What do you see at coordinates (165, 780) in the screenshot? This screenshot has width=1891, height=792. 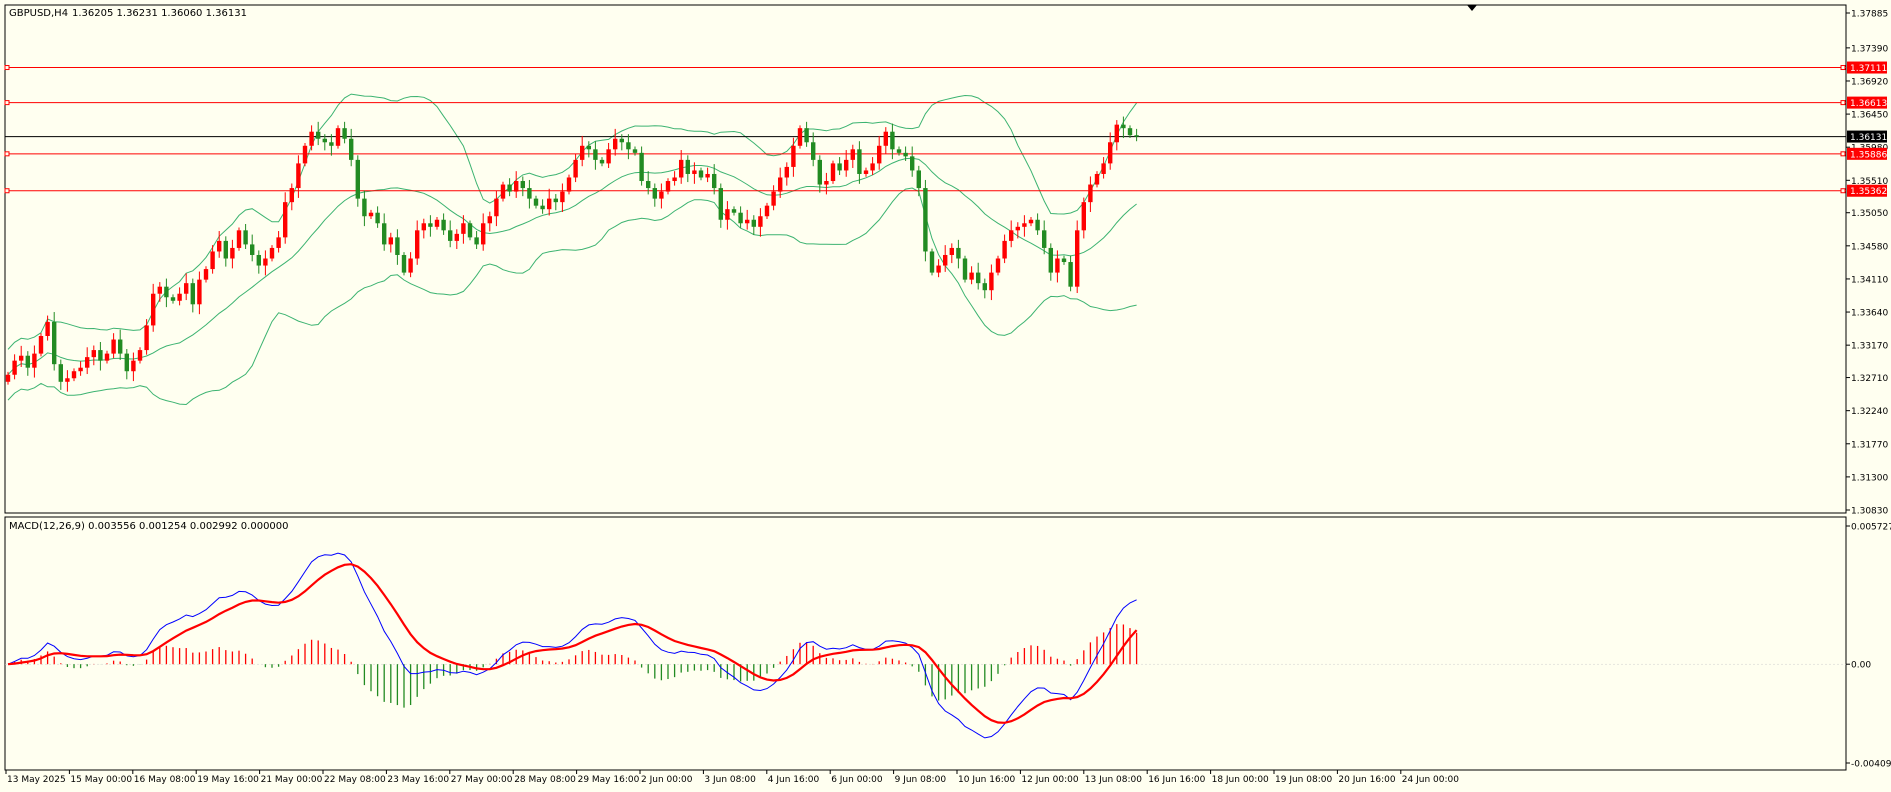 I see `time-tick-label: 16 May 08:00` at bounding box center [165, 780].